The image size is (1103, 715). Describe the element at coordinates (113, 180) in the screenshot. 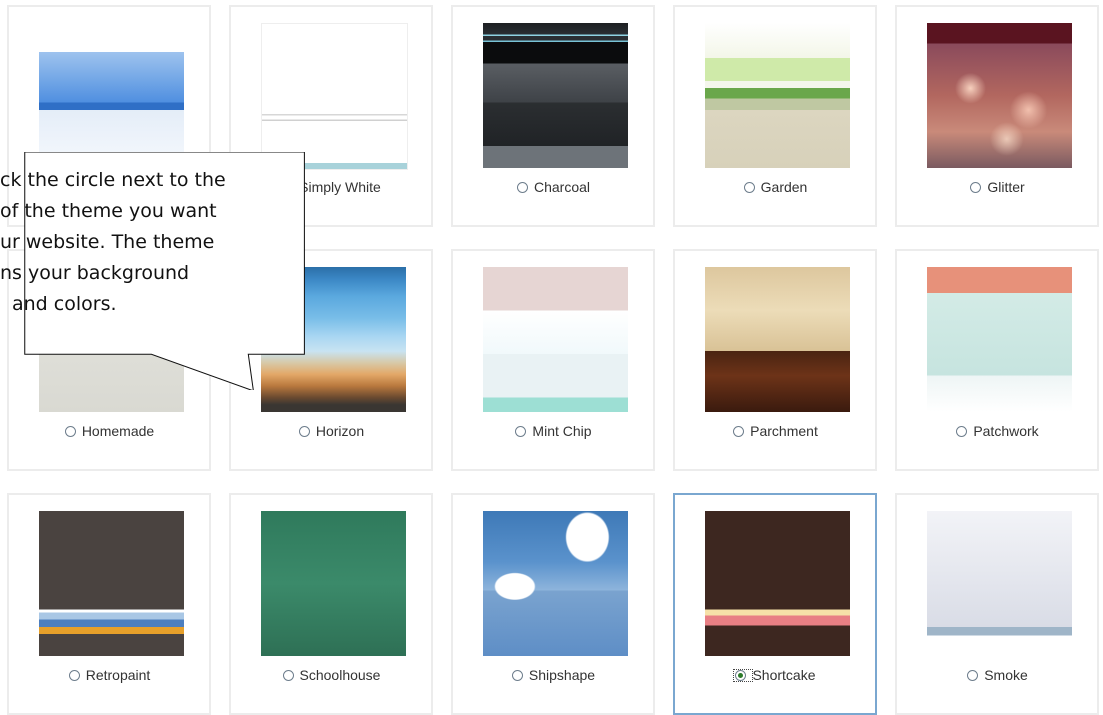

I see `callout-line: ck the circle next to the` at that location.